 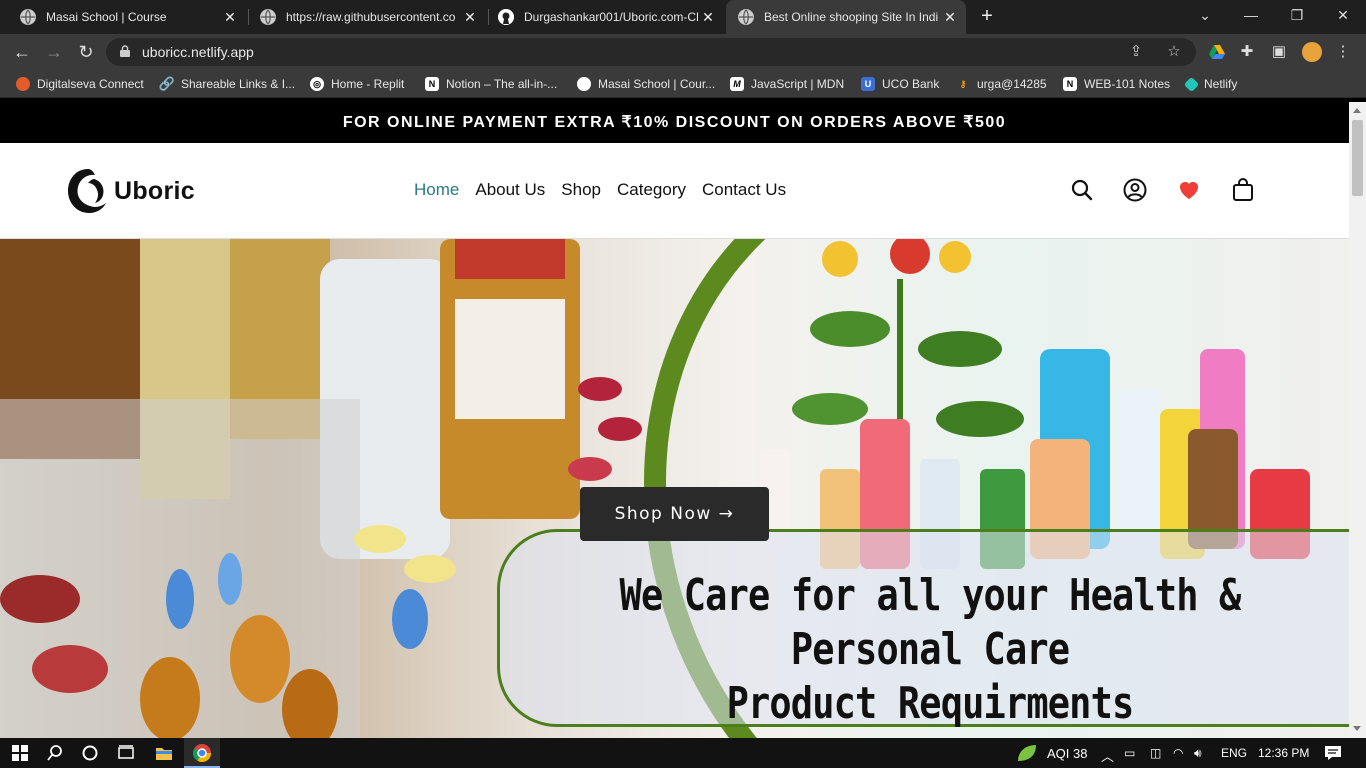 What do you see at coordinates (367, 17) in the screenshot?
I see `browser-tab-2: https://raw.githubusercontent.co ✕` at bounding box center [367, 17].